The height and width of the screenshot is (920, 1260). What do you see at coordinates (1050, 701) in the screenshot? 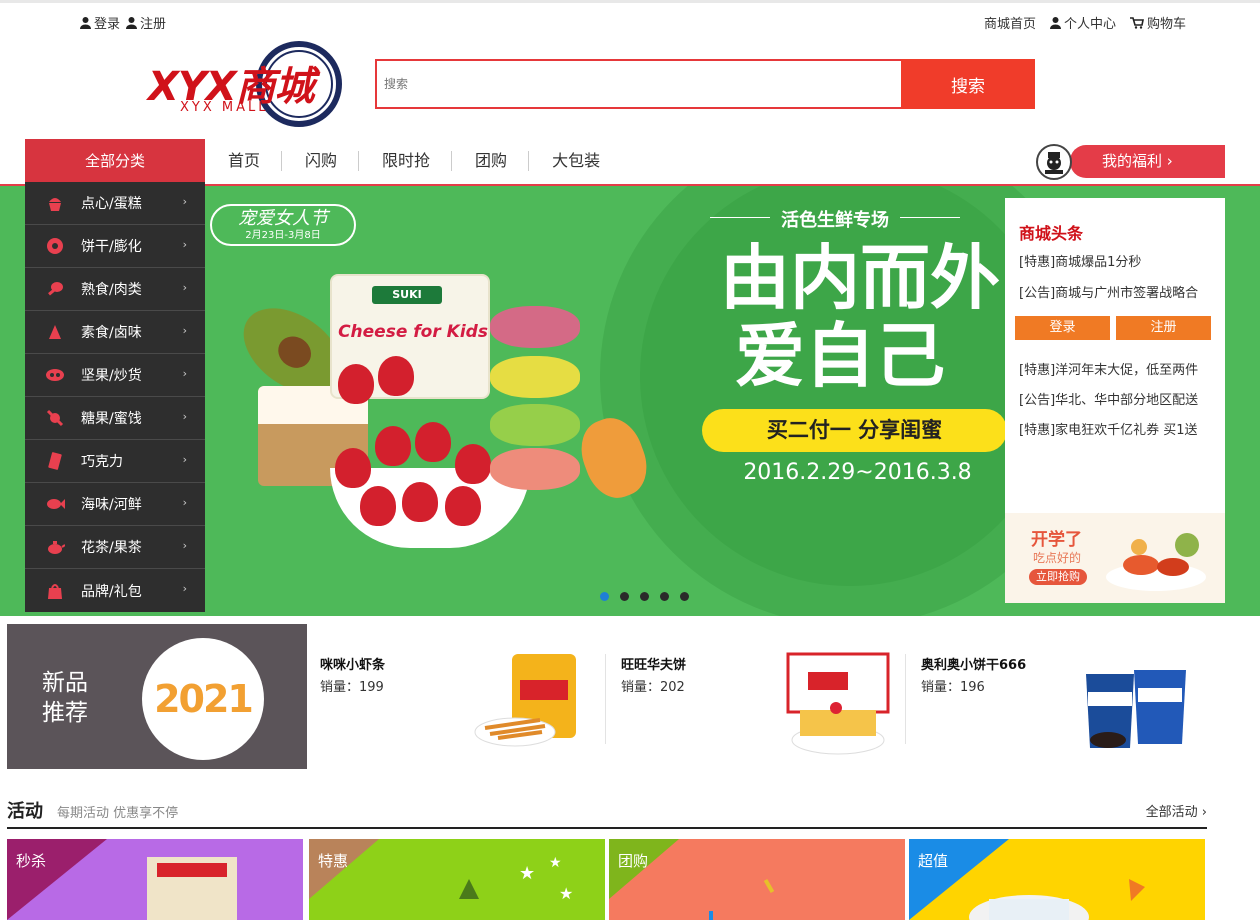
I see `product-card: 奥利奥小饼干666 销量：196` at bounding box center [1050, 701].